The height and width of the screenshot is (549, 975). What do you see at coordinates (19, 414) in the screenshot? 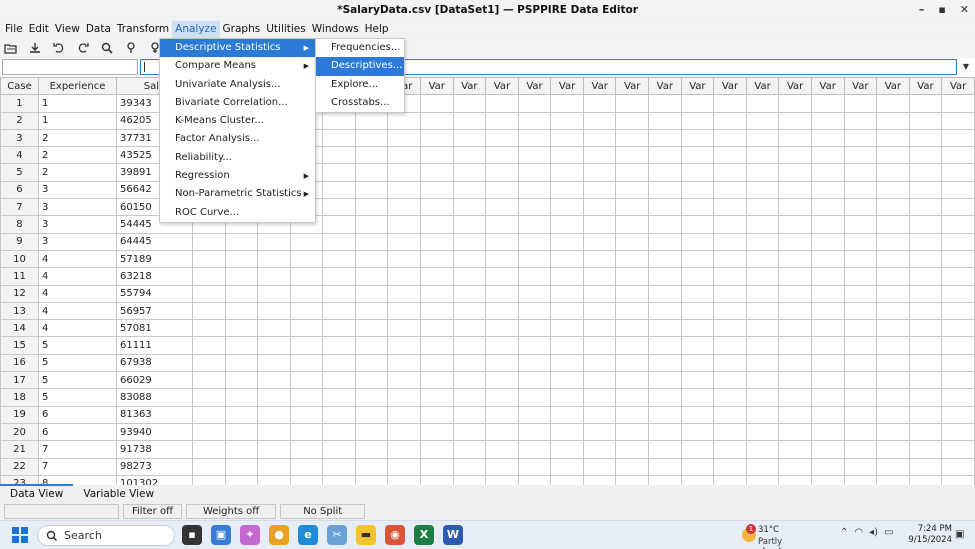
I see `case-number: 19` at bounding box center [19, 414].